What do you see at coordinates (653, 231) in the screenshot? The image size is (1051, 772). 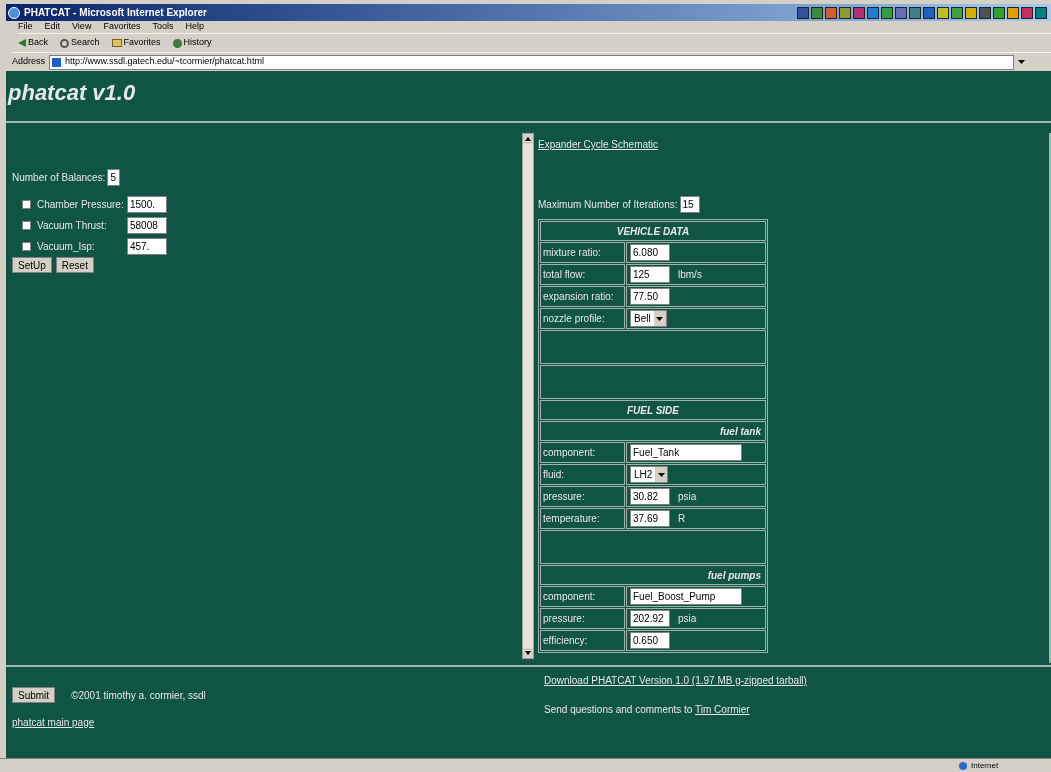 I see `section-heading: VEHICLE DATA` at bounding box center [653, 231].